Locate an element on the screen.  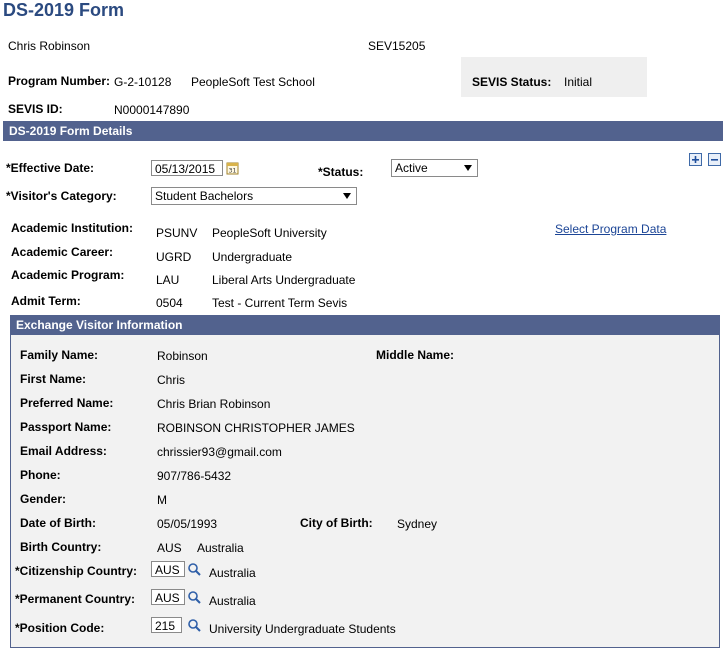
admit-term-label: Admit Term: is located at coordinates (46, 301).